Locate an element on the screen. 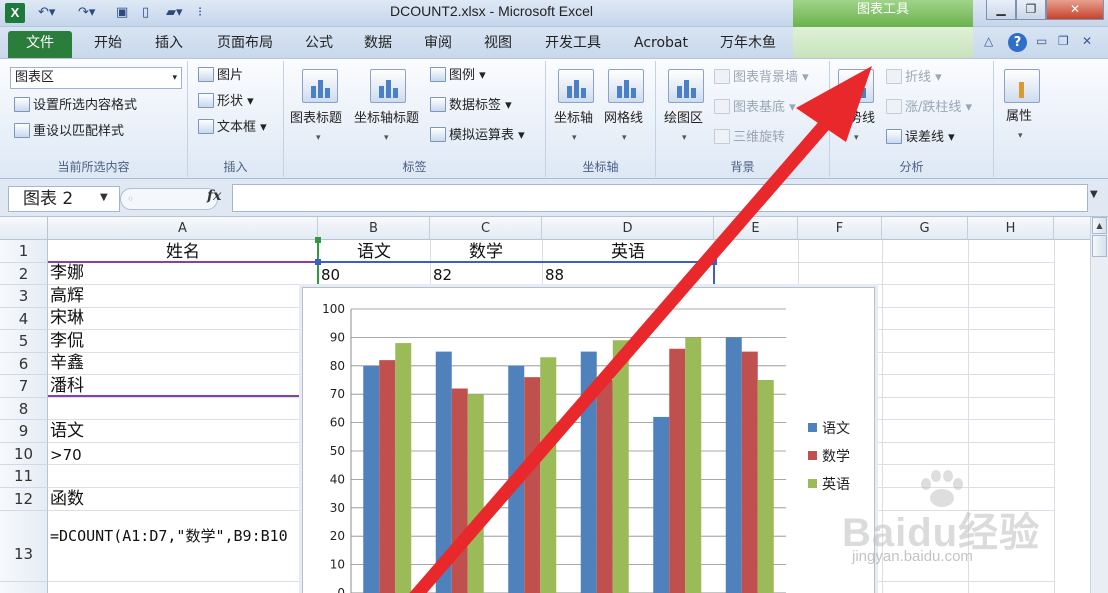 The image size is (1108, 593). cell-a10: >70 is located at coordinates (66, 455).